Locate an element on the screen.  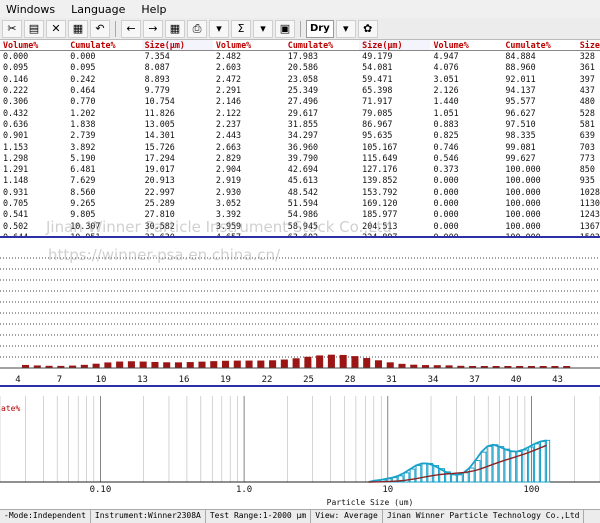
table-cell: 0.770 is located at coordinates (83, 101).